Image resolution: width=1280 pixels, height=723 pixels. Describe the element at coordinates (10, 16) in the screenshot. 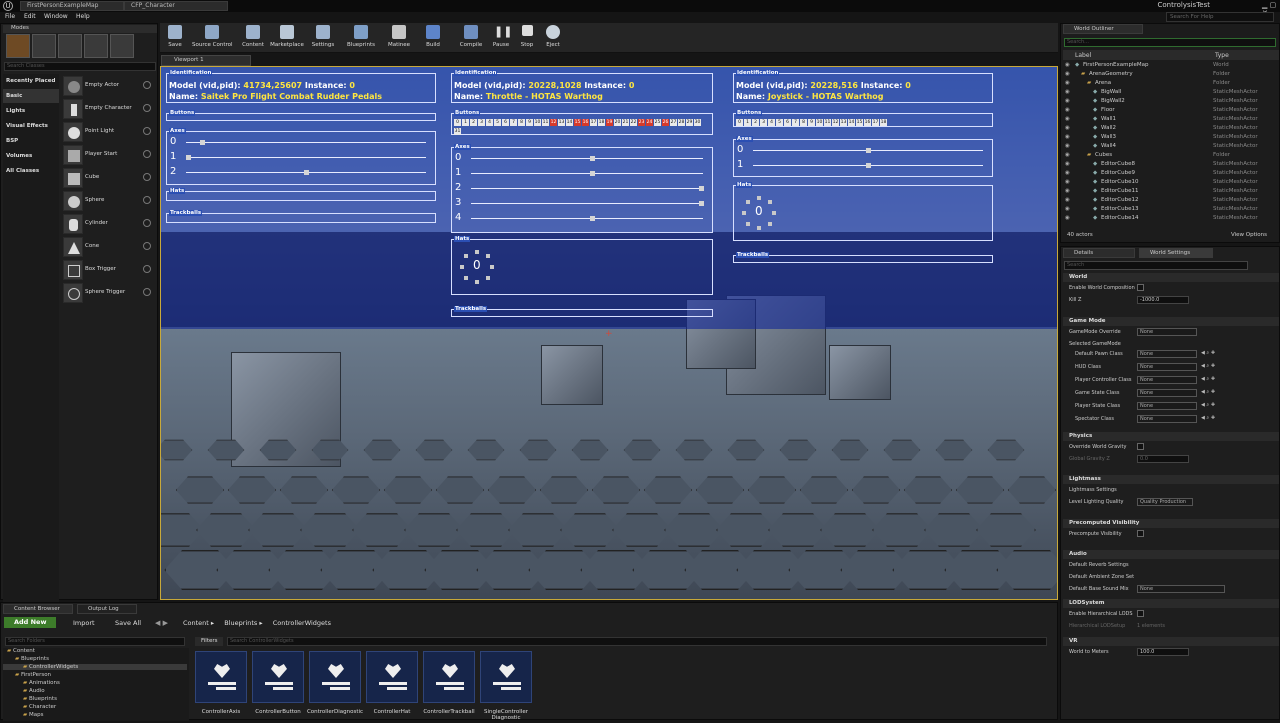

I see `menu-file: File` at that location.